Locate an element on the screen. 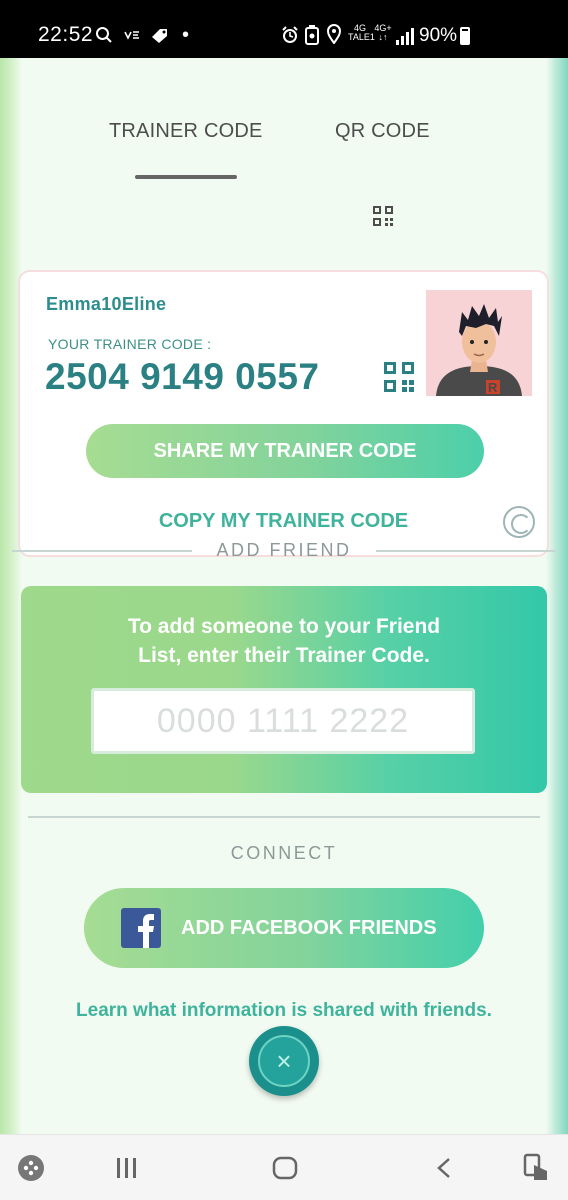 Image resolution: width=568 pixels, height=1200 pixels. carrier-logo-icon is located at coordinates (131, 35).